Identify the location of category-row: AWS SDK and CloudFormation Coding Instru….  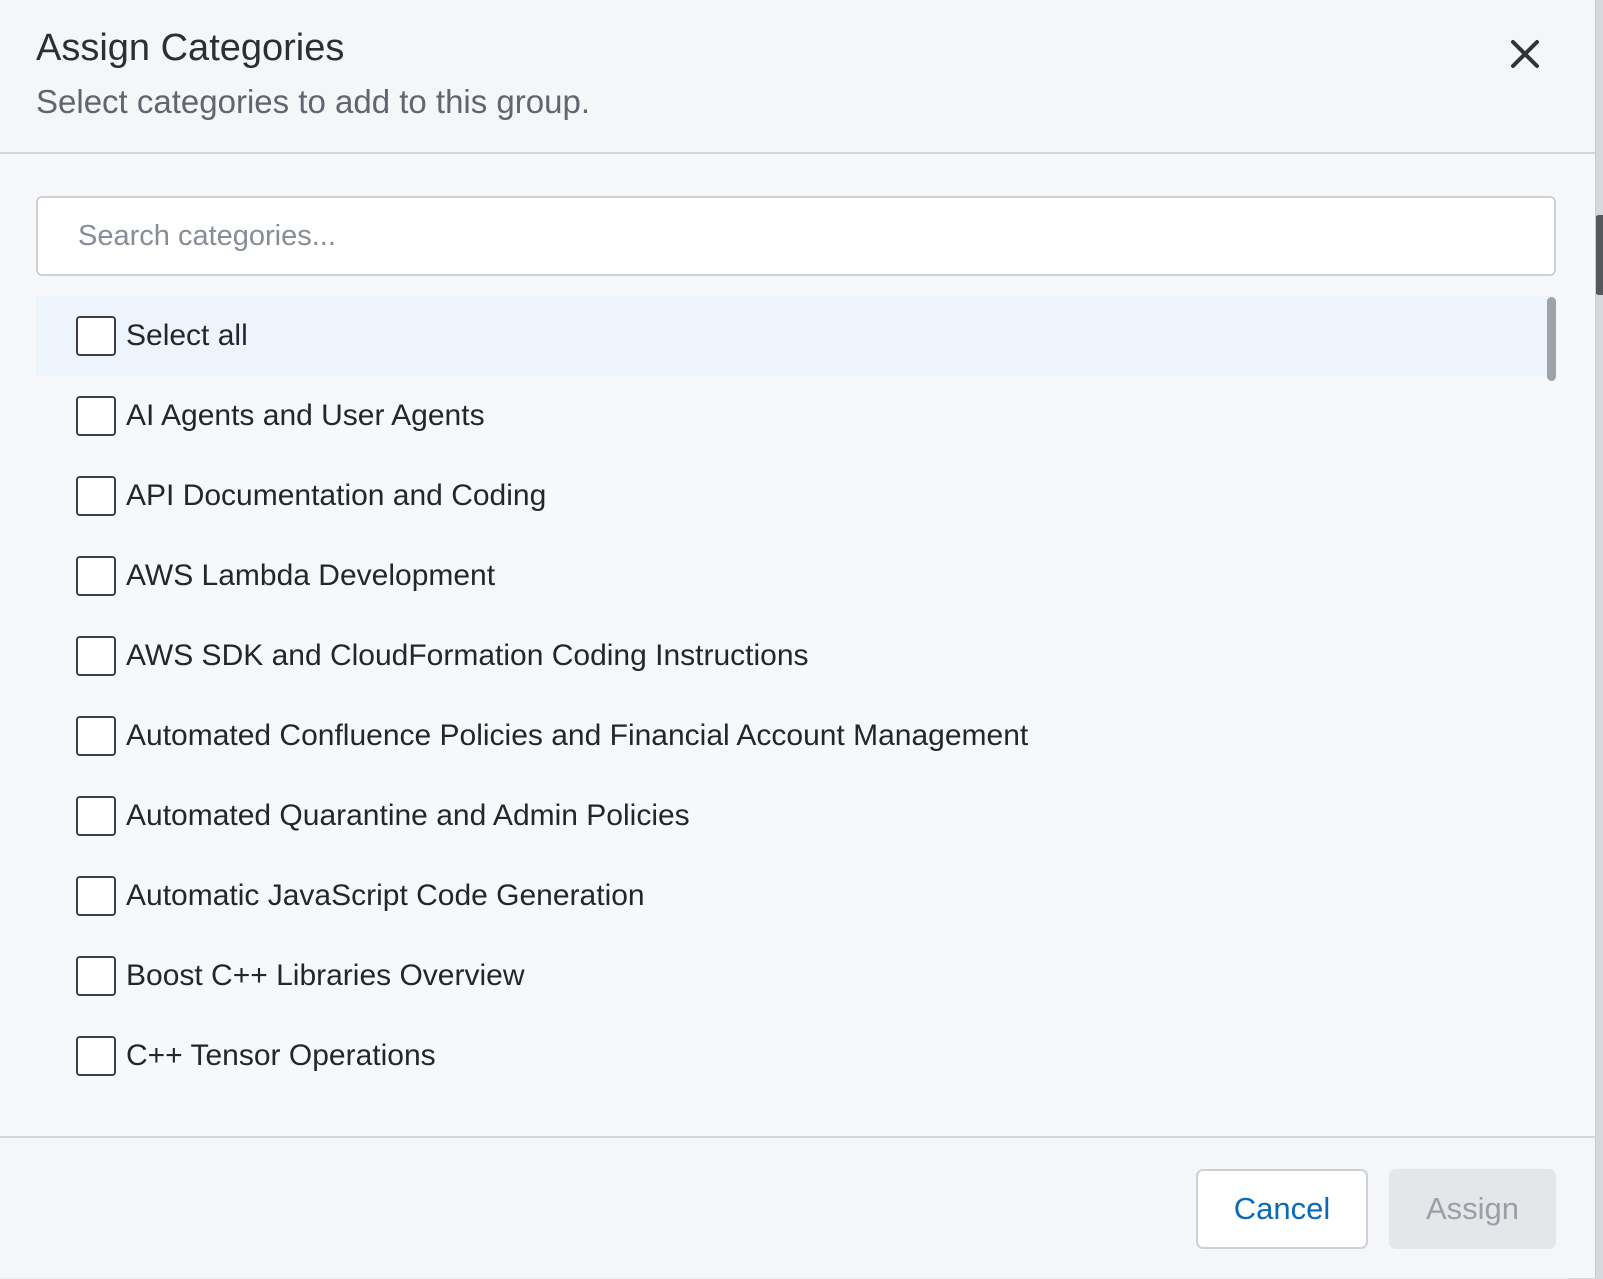
(796, 656).